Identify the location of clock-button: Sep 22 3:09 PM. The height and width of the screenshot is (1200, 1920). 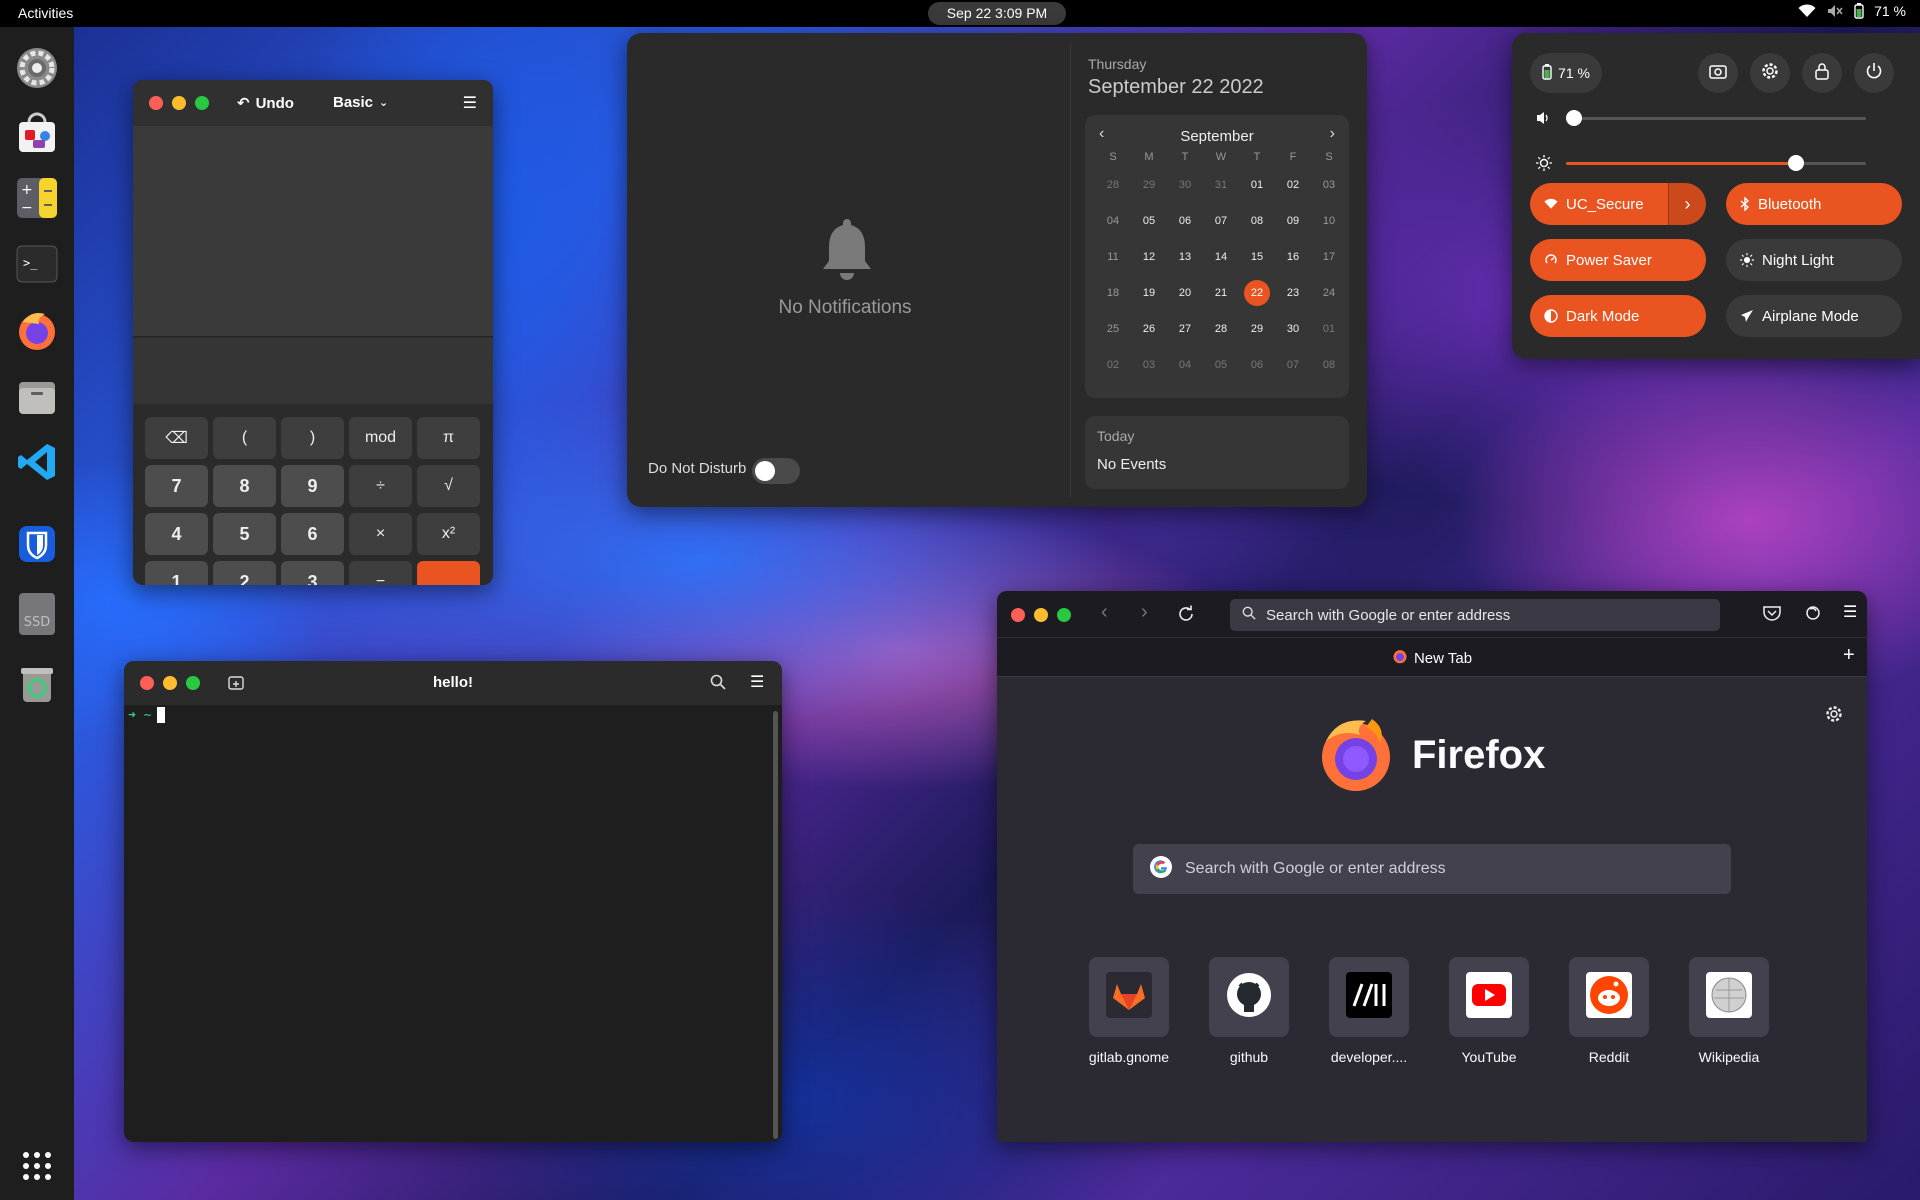
(997, 13).